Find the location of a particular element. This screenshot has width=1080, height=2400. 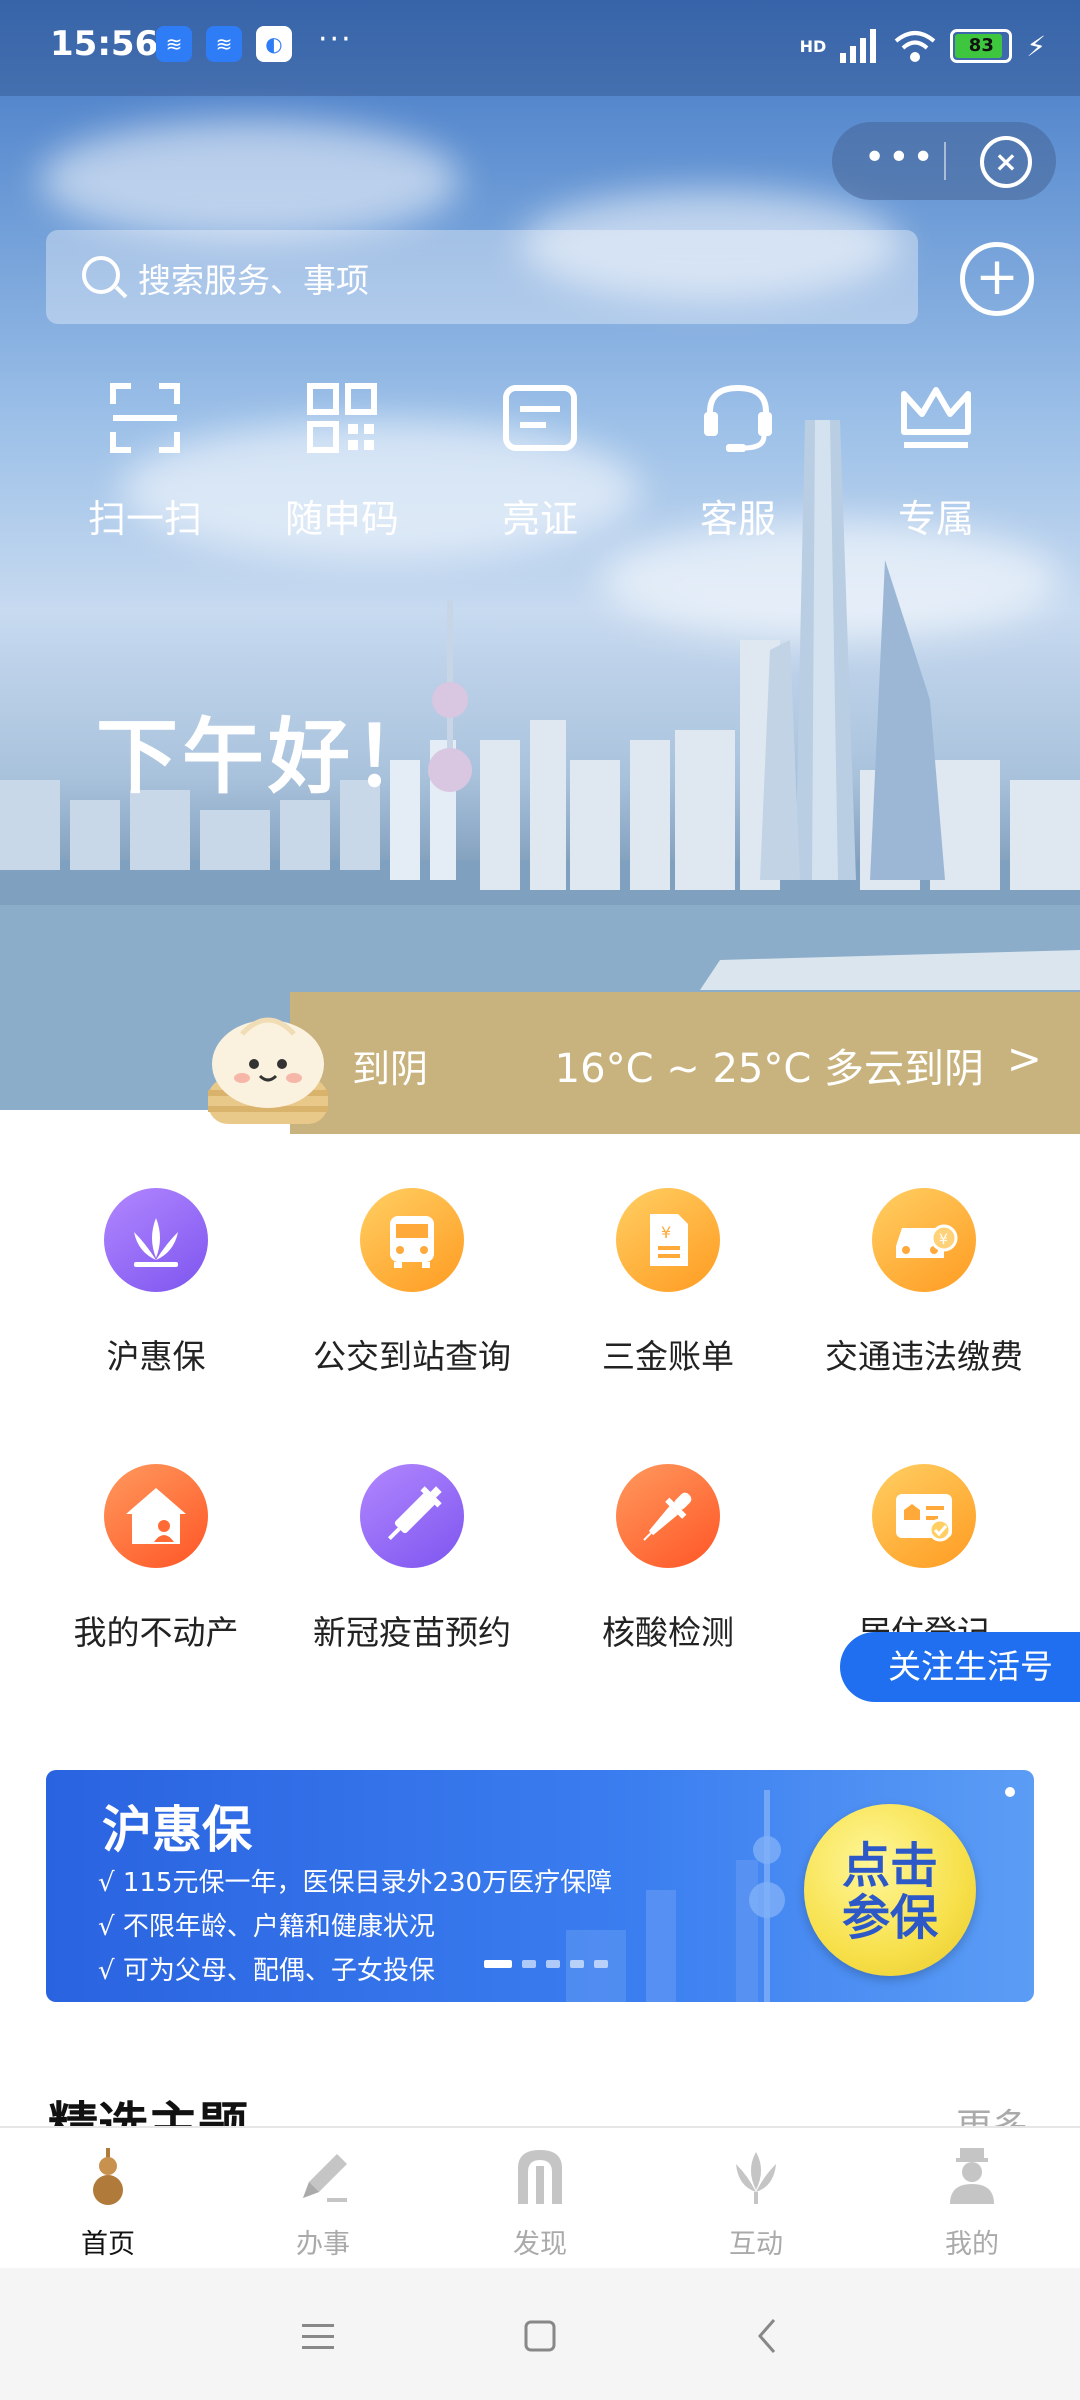

cellular-signal-icon is located at coordinates (858, 46).